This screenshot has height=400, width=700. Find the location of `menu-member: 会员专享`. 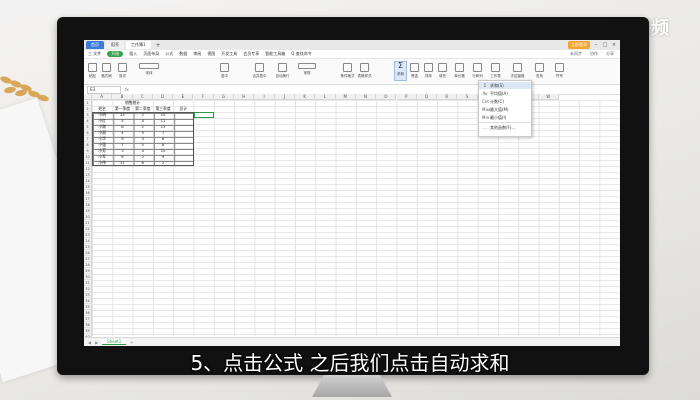

menu-member: 会员专享 is located at coordinates (251, 54).